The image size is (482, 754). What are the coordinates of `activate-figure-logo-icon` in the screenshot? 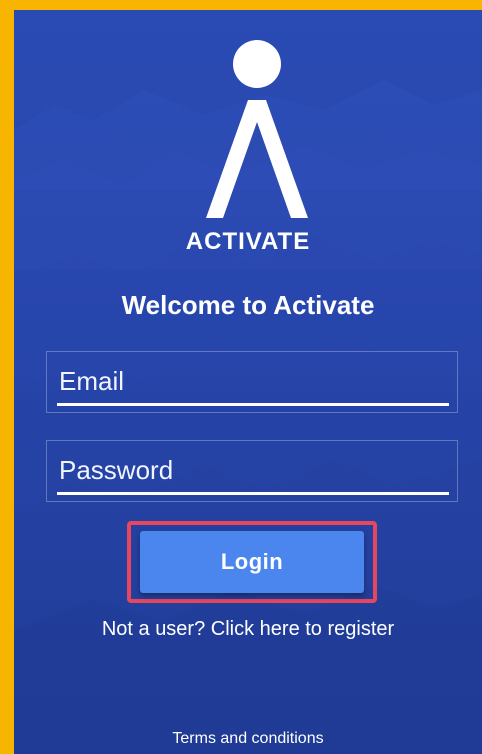 It's located at (257, 129).